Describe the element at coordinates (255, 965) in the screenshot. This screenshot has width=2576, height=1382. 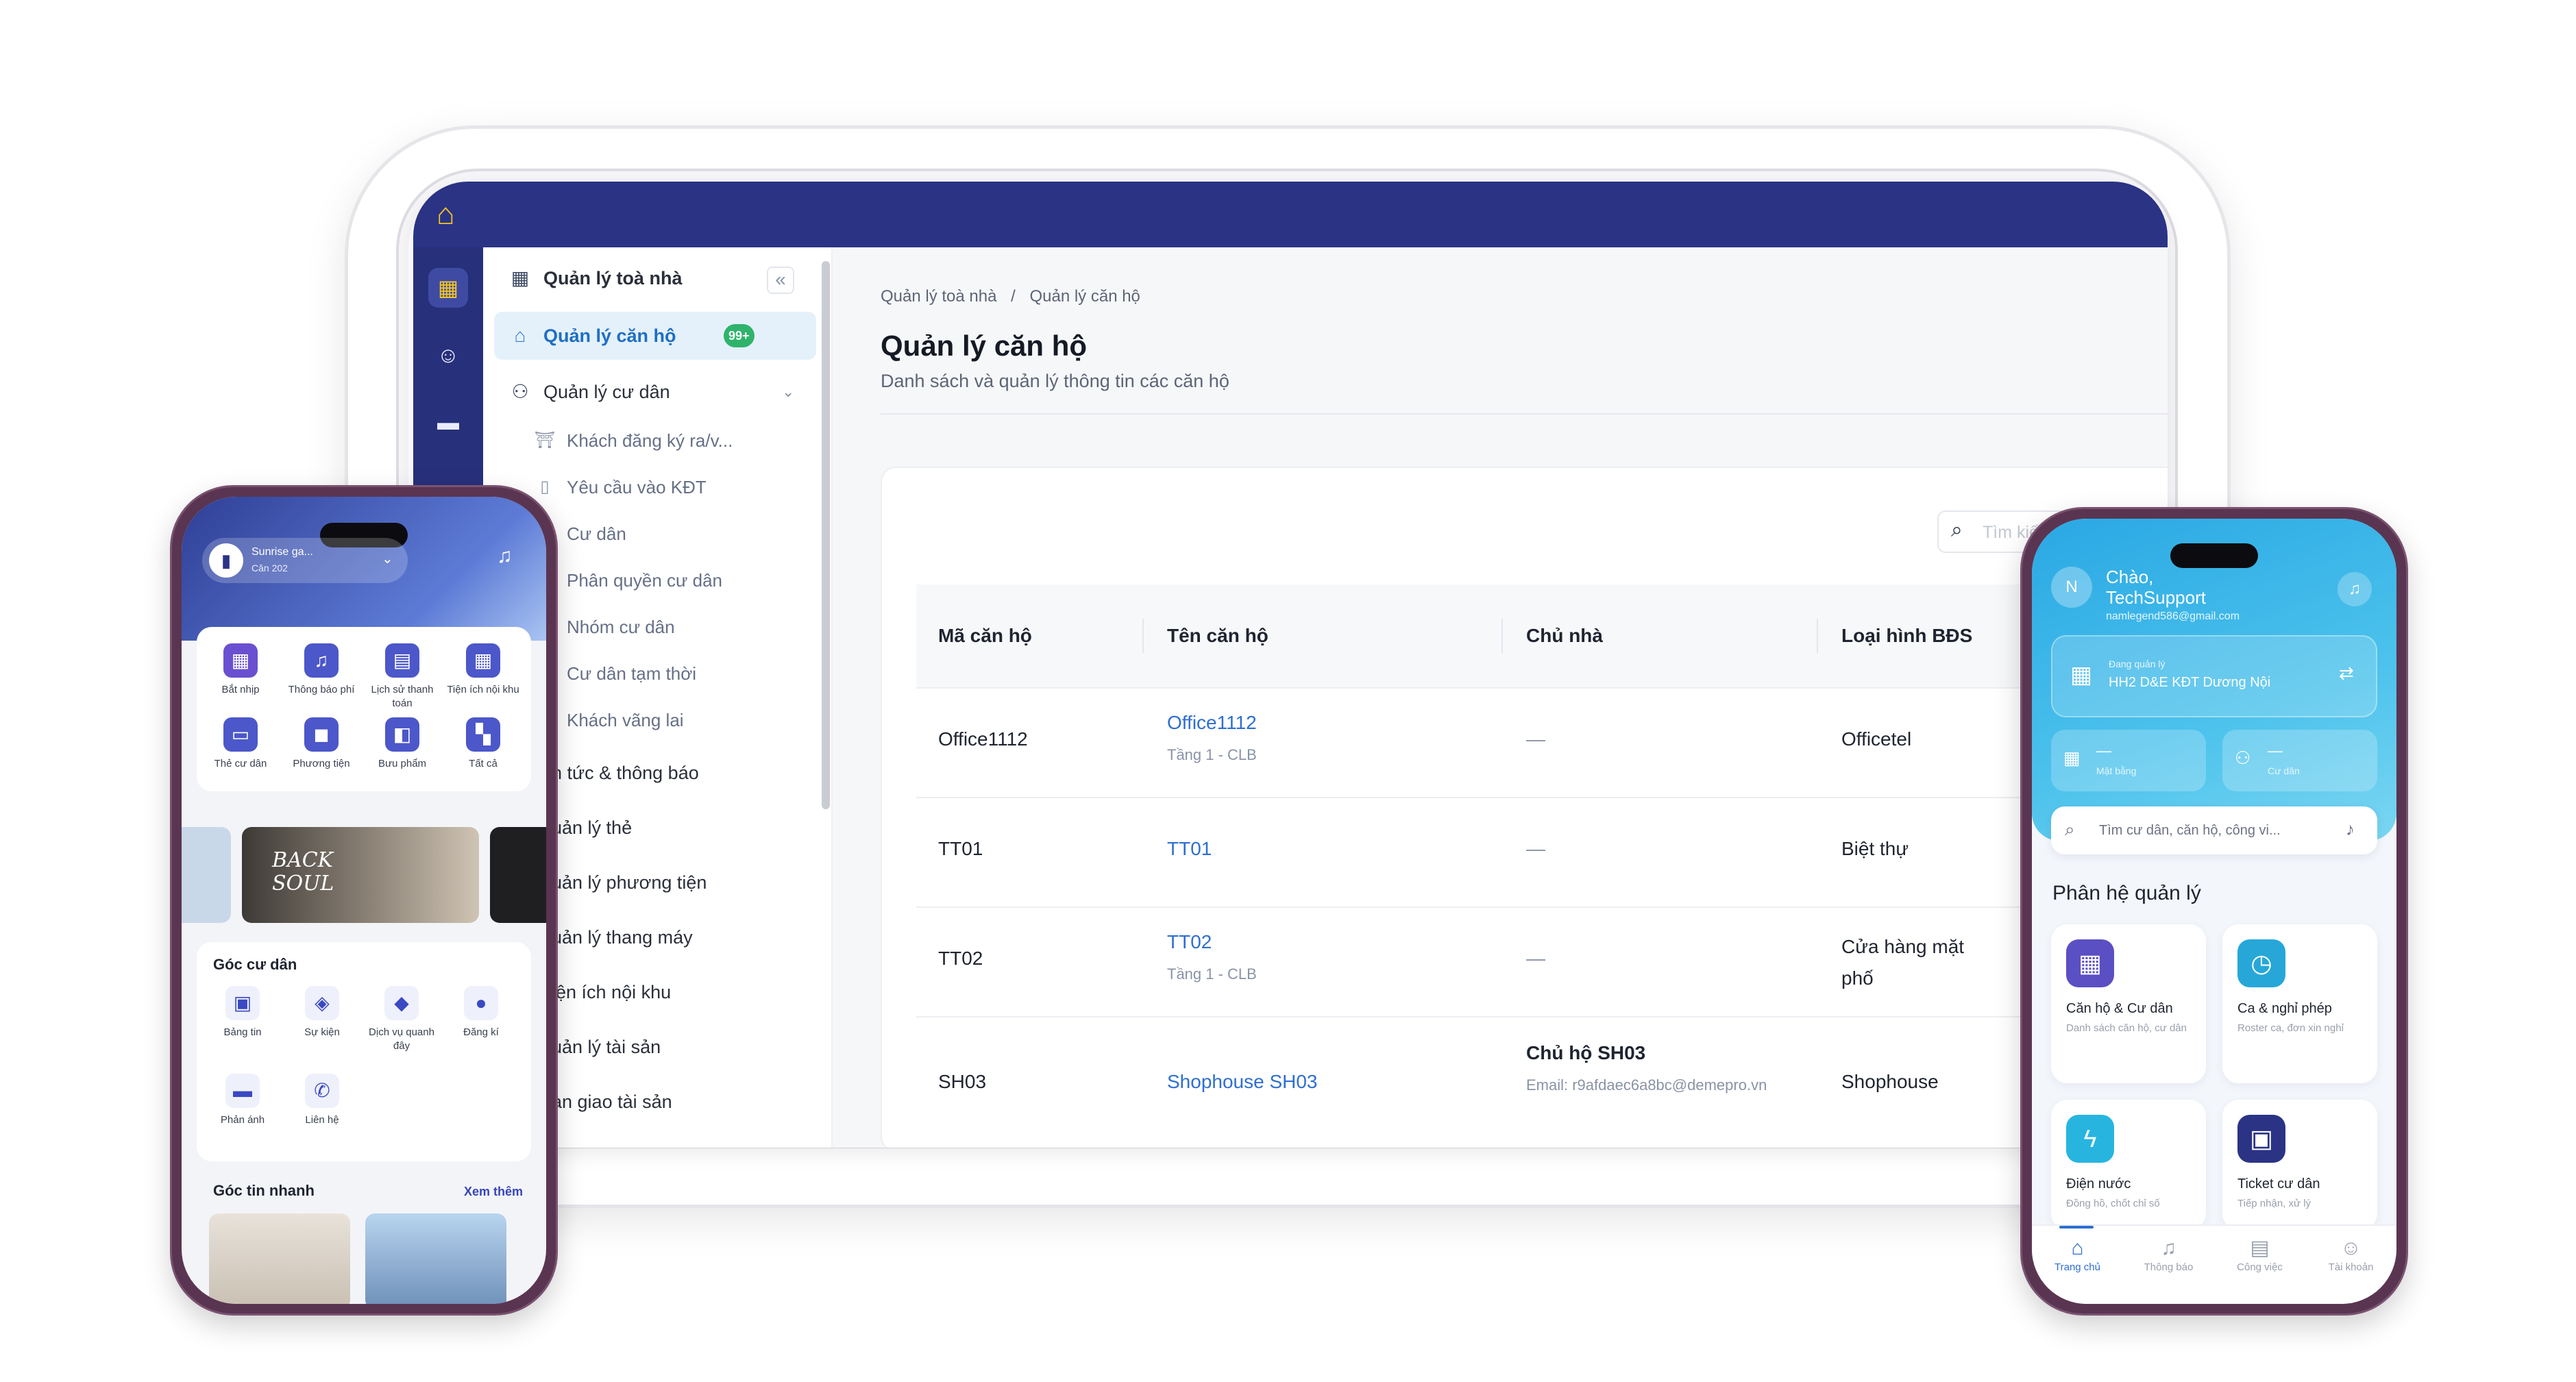
I see `section-title-resident-corner: Góc cư dân` at that location.